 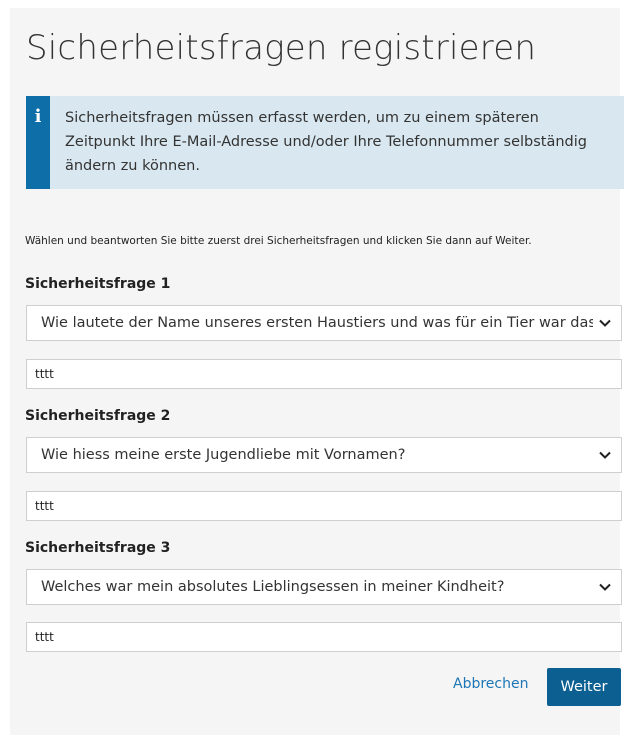 What do you see at coordinates (38, 116) in the screenshot?
I see `info-icon: i` at bounding box center [38, 116].